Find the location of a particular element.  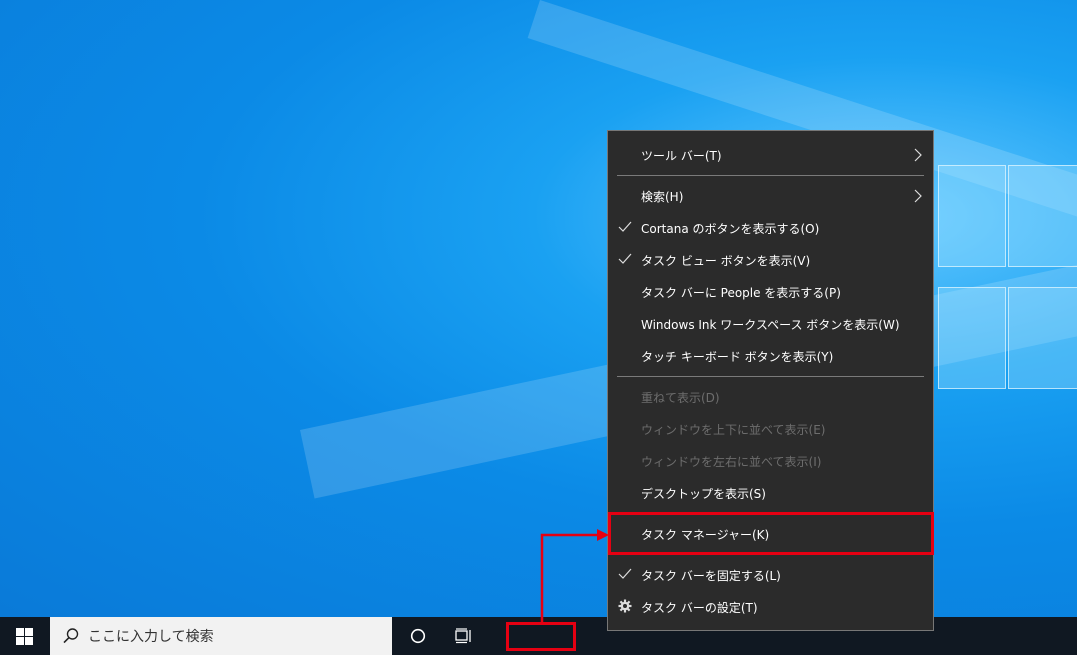

menu-item-stack-windows: ウィンドウを上下に並べて表示(E) is located at coordinates (770, 429).